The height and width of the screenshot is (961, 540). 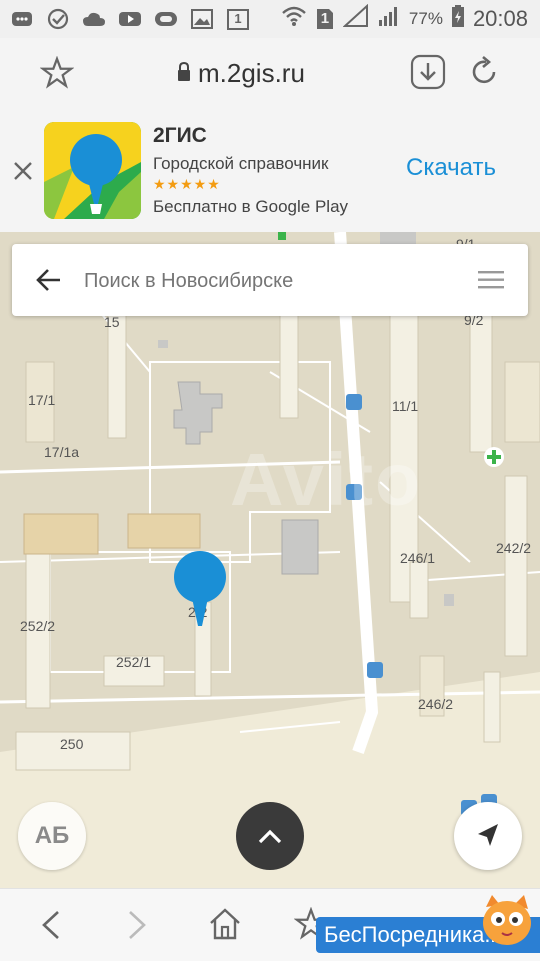 I want to click on download-icon, so click(x=428, y=74).